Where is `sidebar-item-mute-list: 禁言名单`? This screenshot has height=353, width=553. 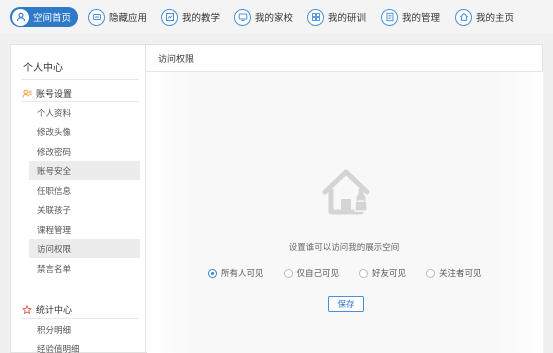 sidebar-item-mute-list: 禁言名单 is located at coordinates (84, 268).